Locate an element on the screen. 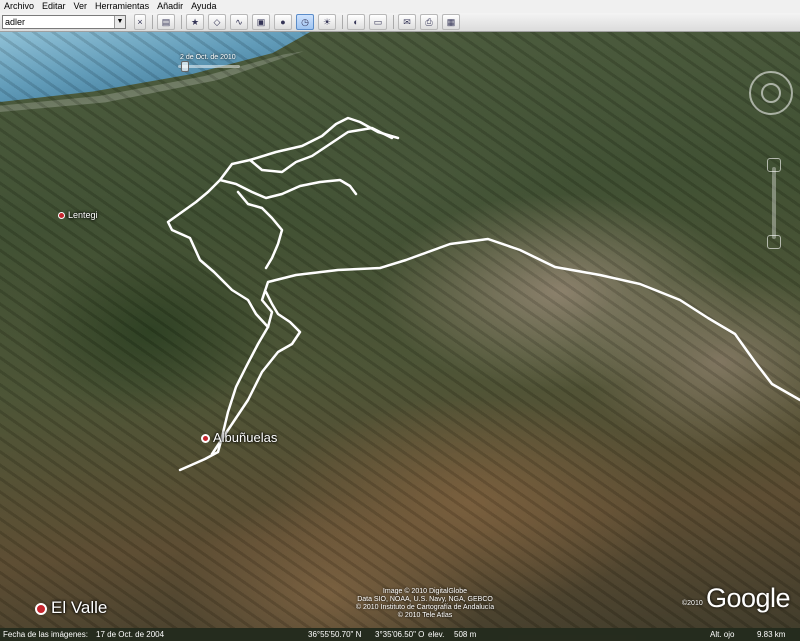 This screenshot has height=641, width=800. credit-line: Data SIO, NOAA, U.S. Navy, NGA, GEBCO is located at coordinates (425, 599).